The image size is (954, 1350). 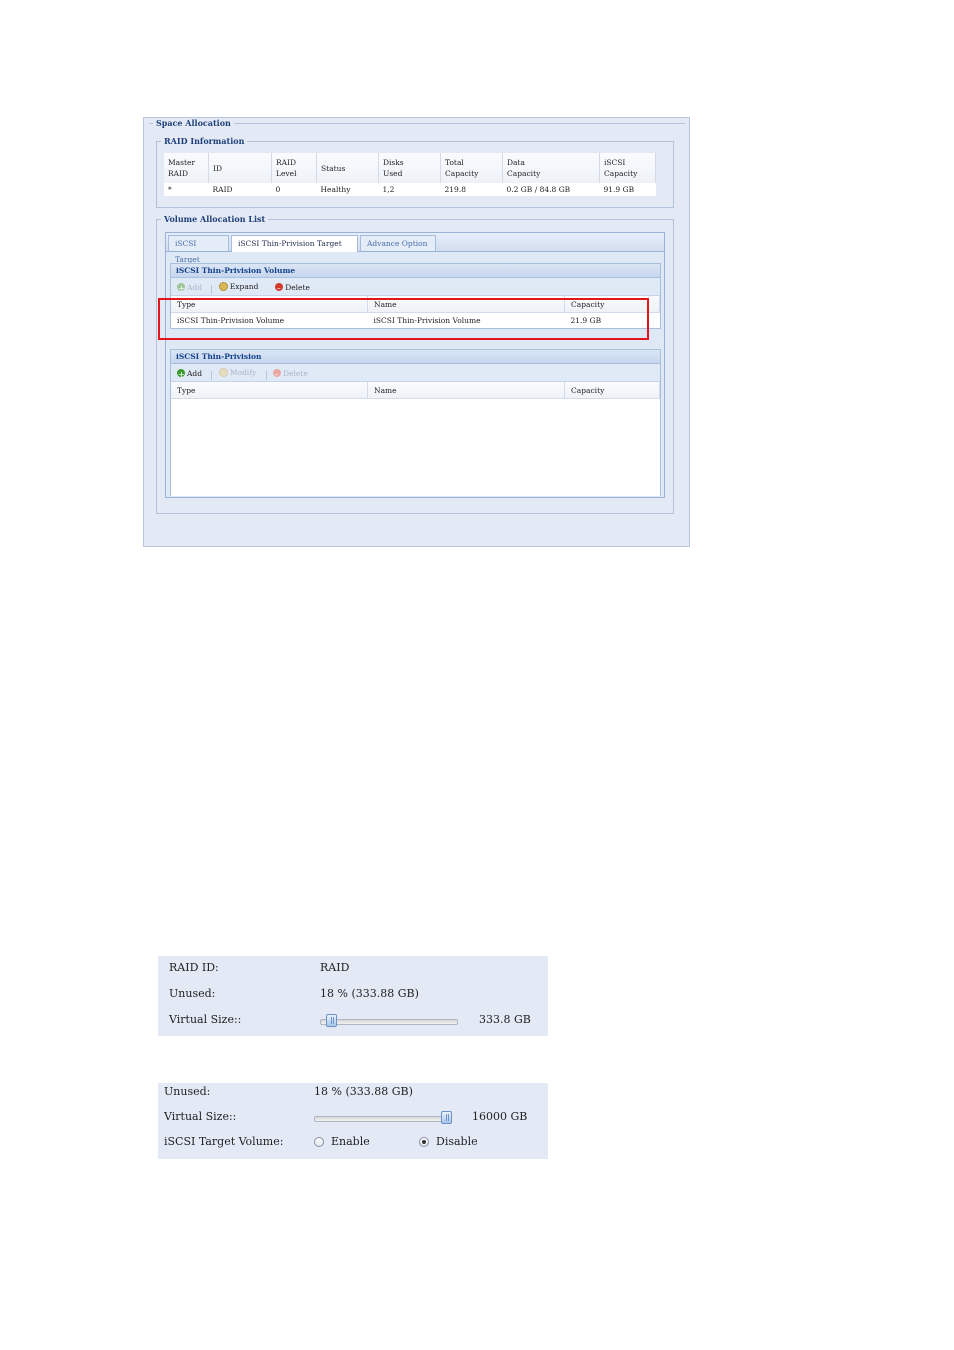 I want to click on thin-target-table-header: Type Name Capacity, so click(x=415, y=390).